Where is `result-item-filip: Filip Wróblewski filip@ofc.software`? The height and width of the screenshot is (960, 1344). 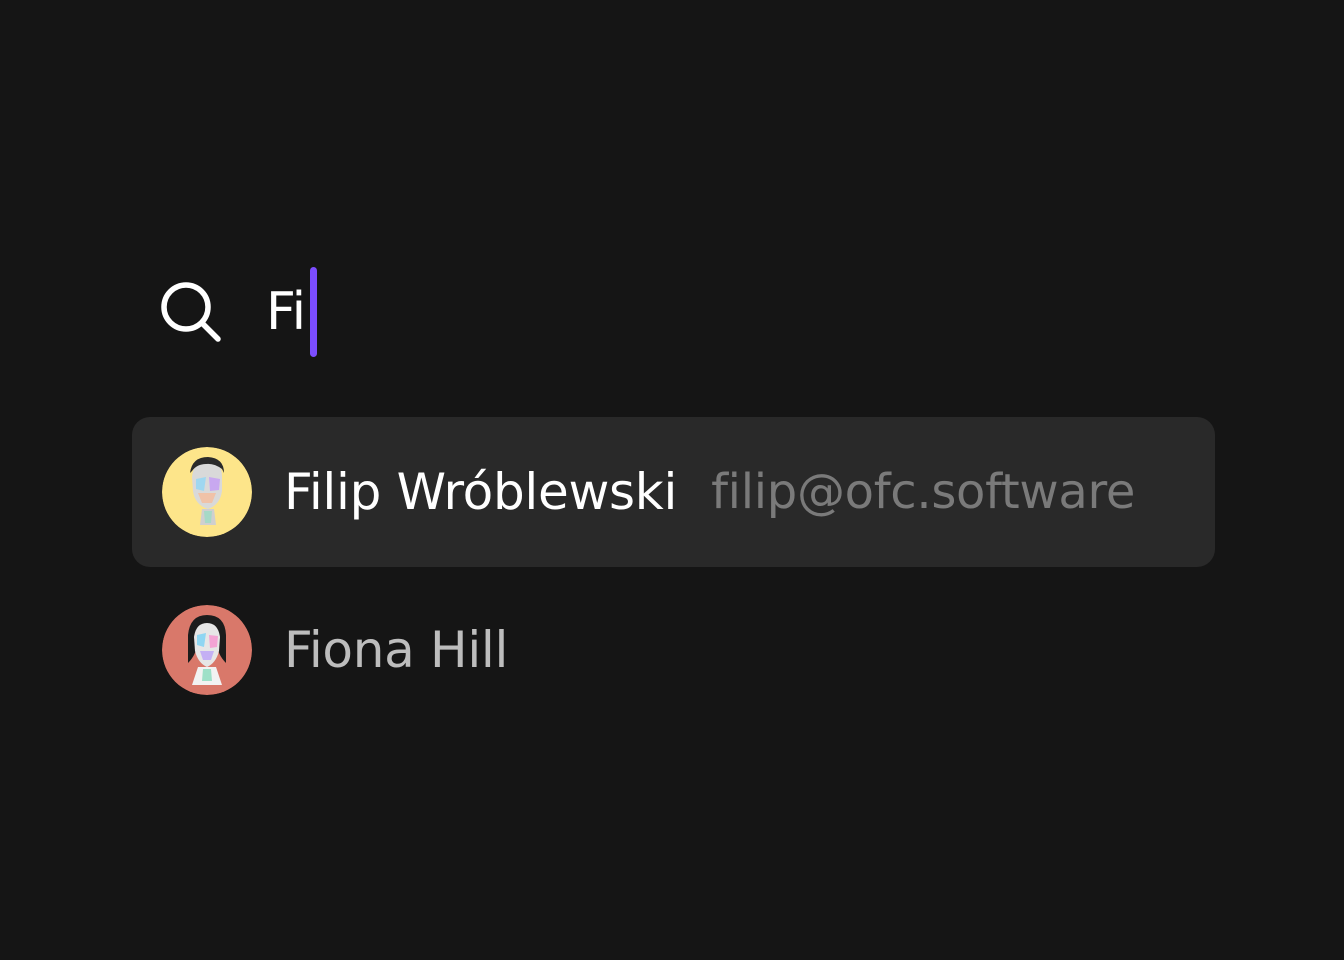 result-item-filip: Filip Wróblewski filip@ofc.software is located at coordinates (673, 492).